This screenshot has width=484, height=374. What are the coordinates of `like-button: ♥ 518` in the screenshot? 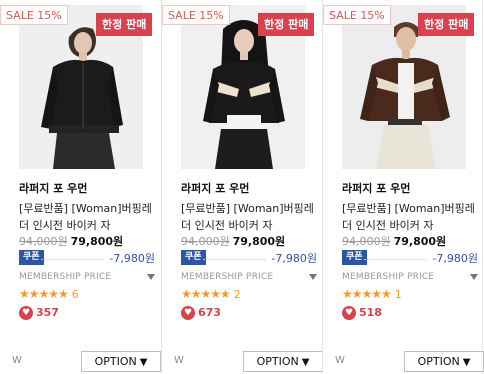 It's located at (362, 313).